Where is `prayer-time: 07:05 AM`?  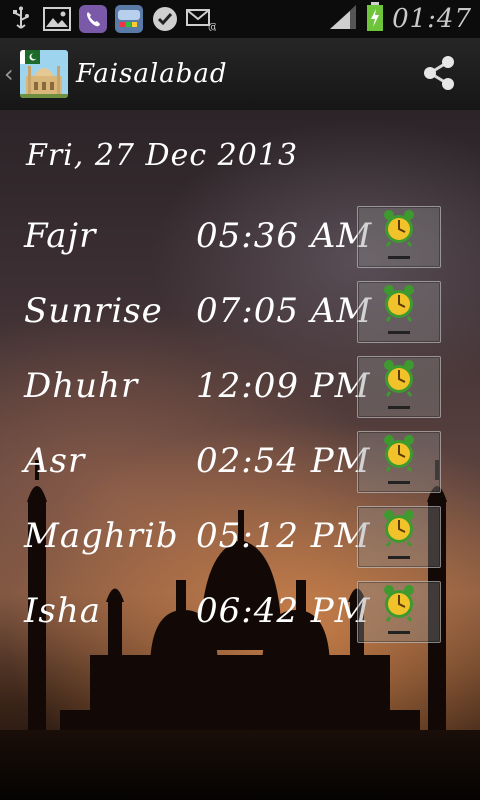
prayer-time: 07:05 AM is located at coordinates (284, 311).